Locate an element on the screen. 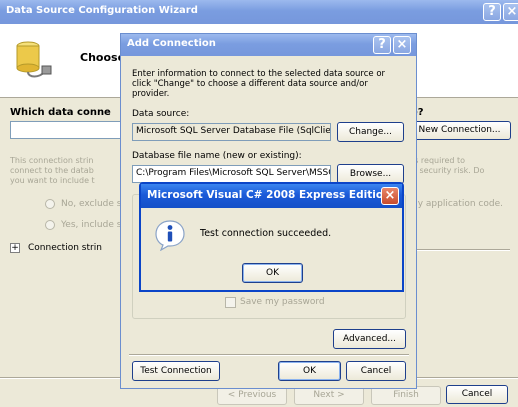 Image resolution: width=518 pixels, height=407 pixels. add-connection-title: Add Connection is located at coordinates (171, 43).